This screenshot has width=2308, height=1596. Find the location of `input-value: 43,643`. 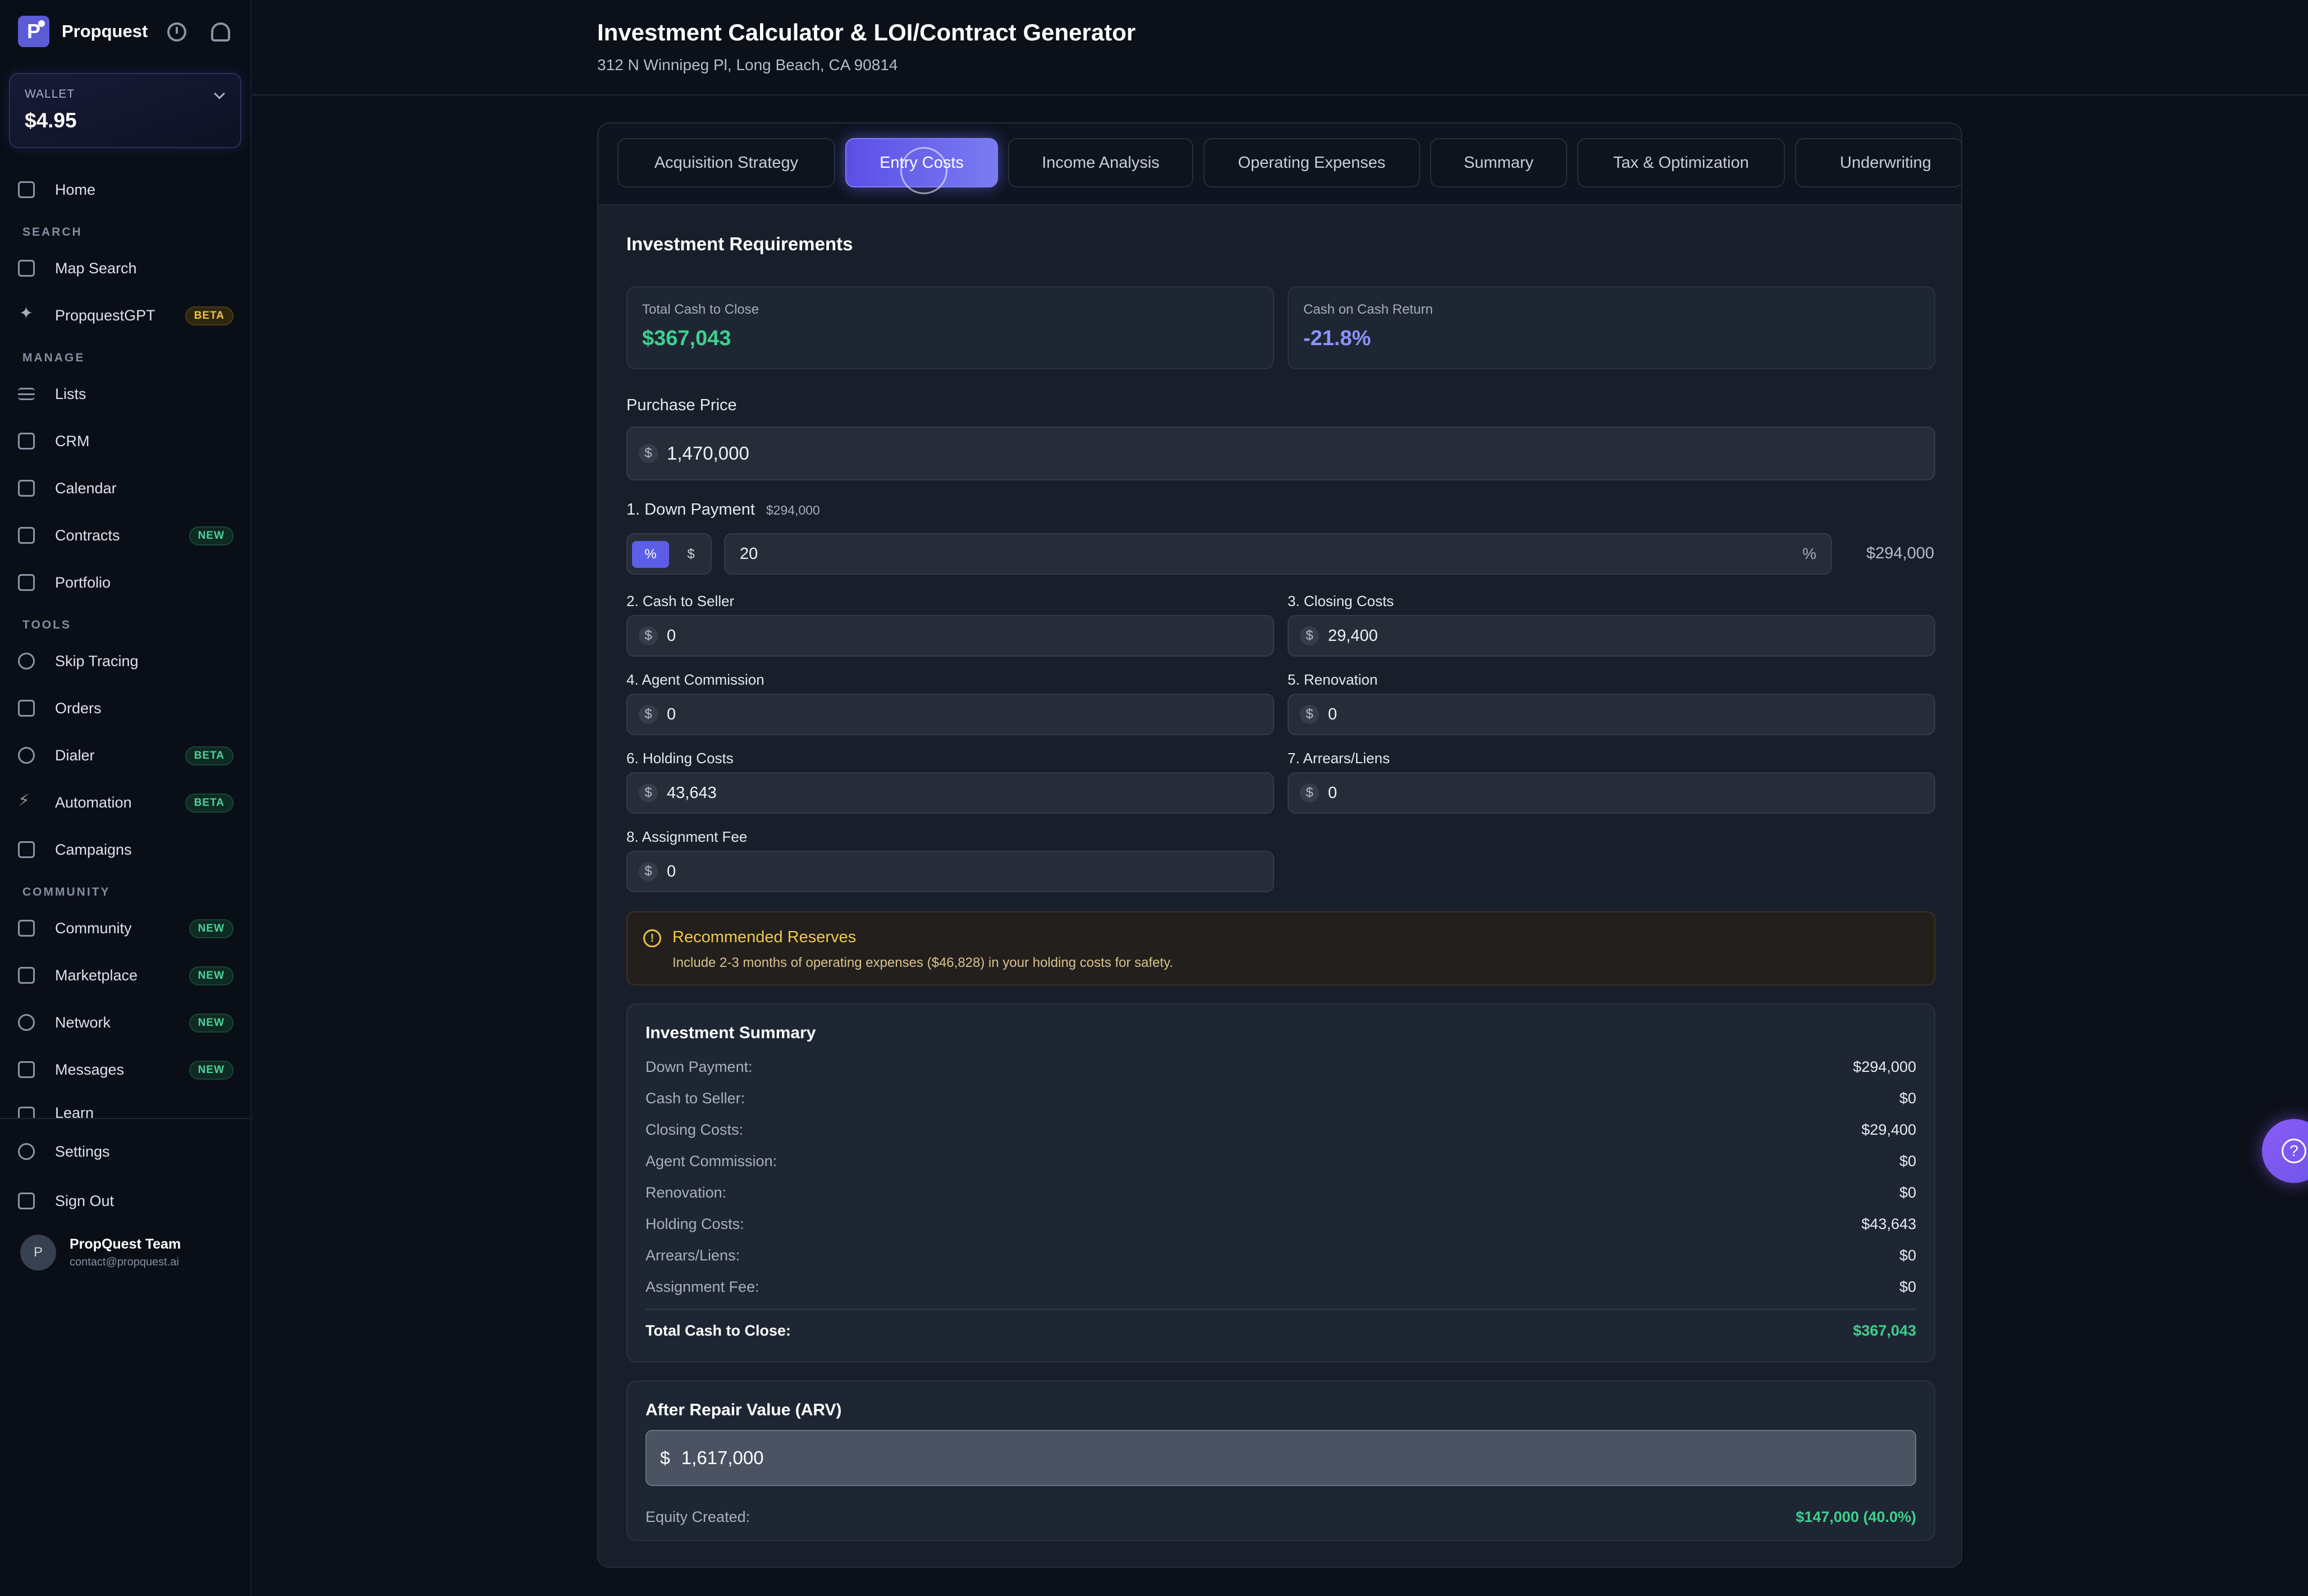

input-value: 43,643 is located at coordinates (692, 793).